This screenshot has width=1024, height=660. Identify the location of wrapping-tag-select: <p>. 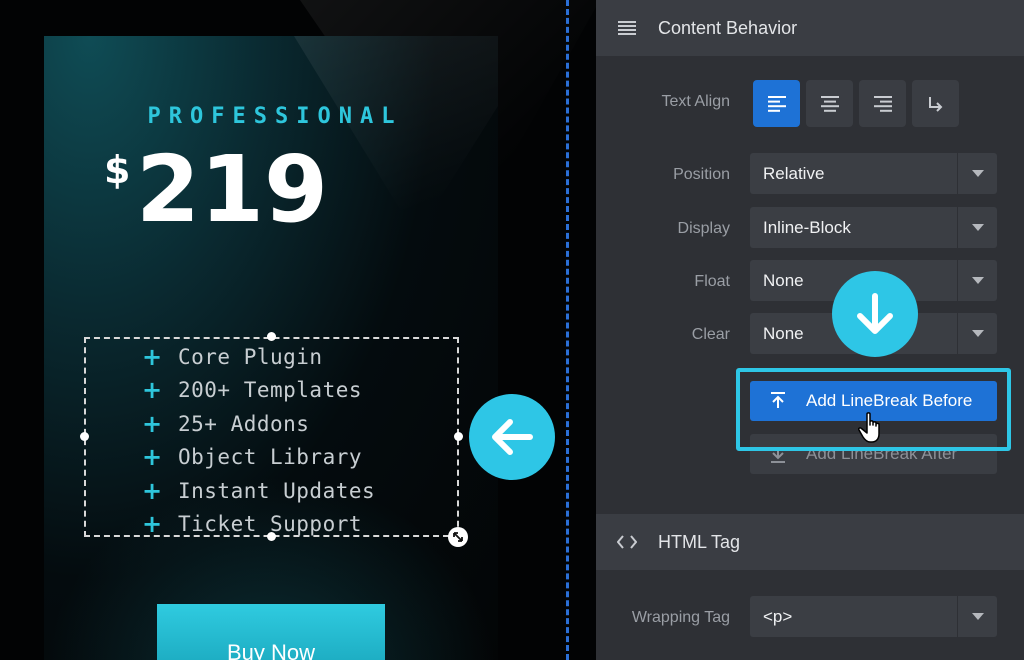
(873, 616).